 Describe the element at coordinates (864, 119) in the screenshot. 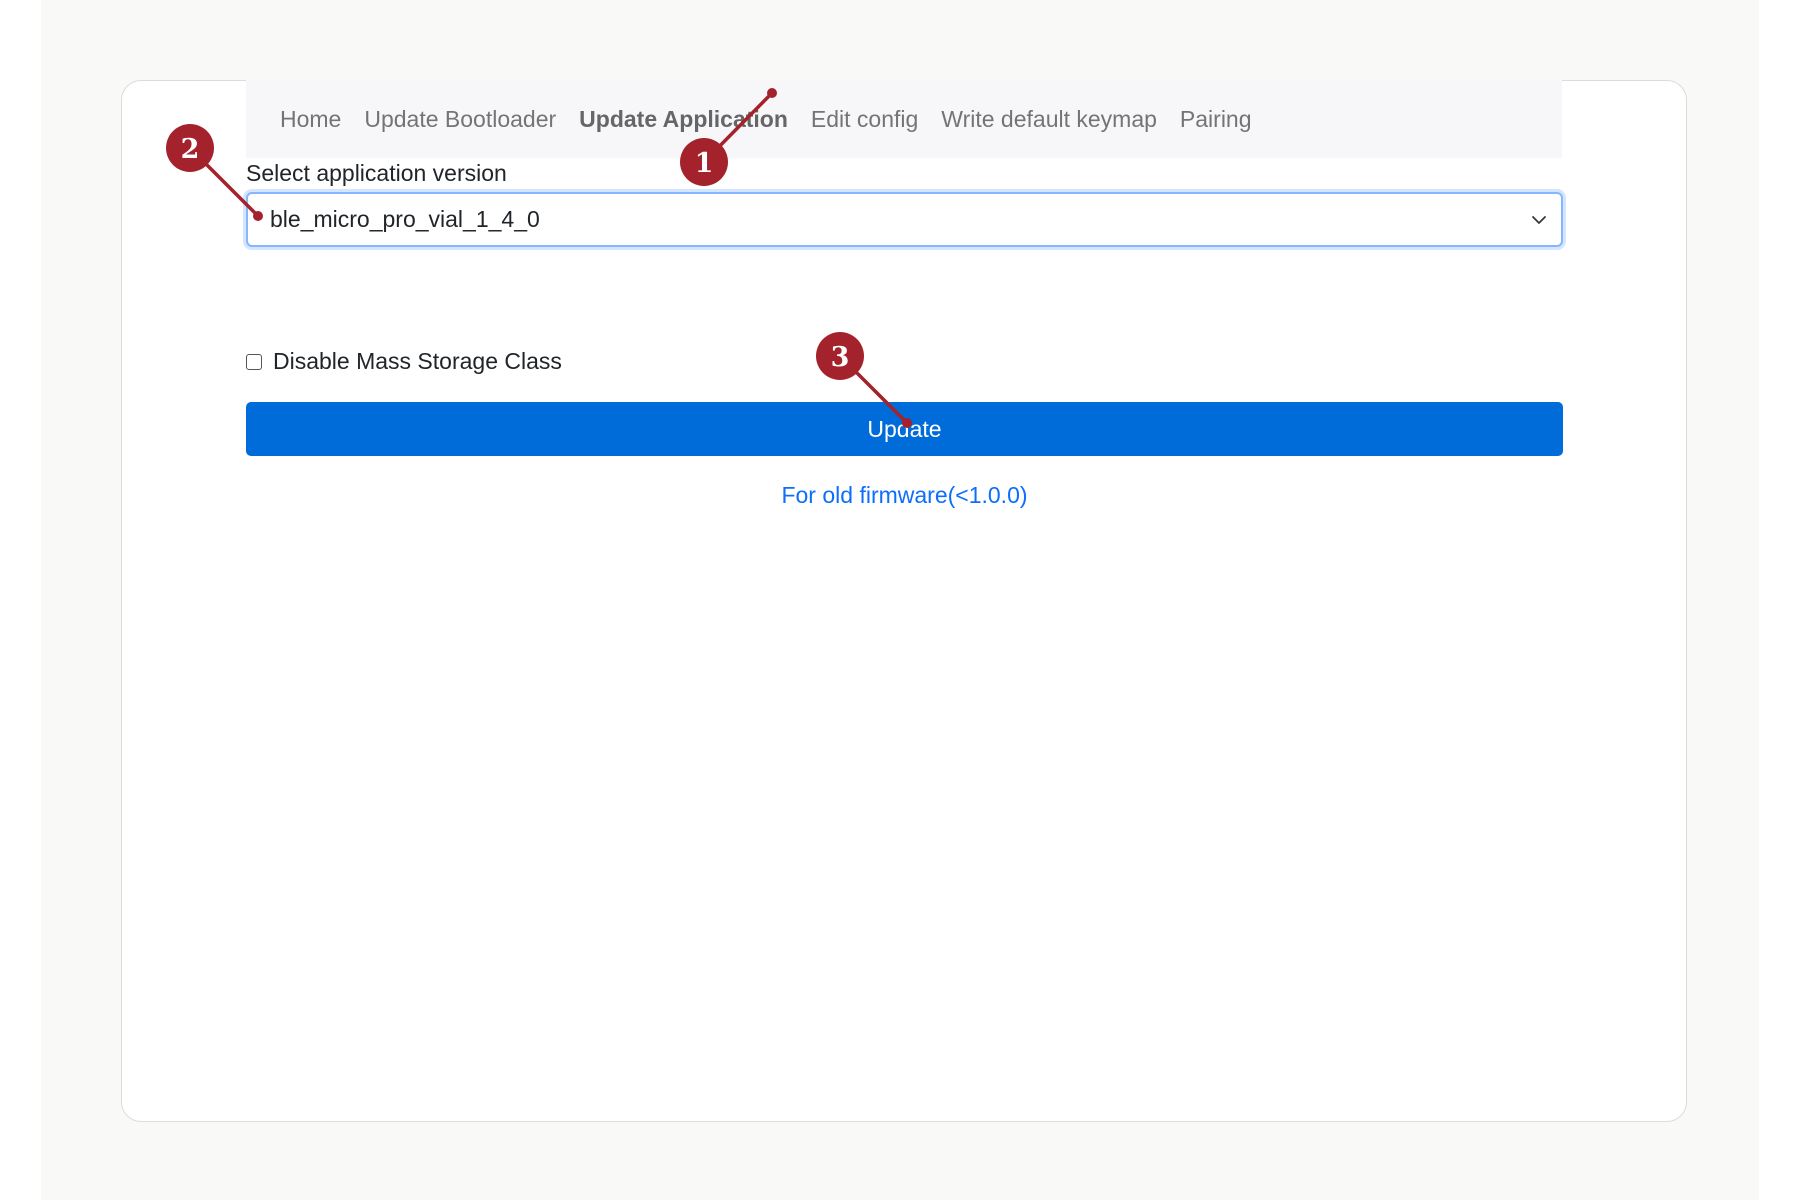

I see `nav-item-edit-config: Edit config` at that location.